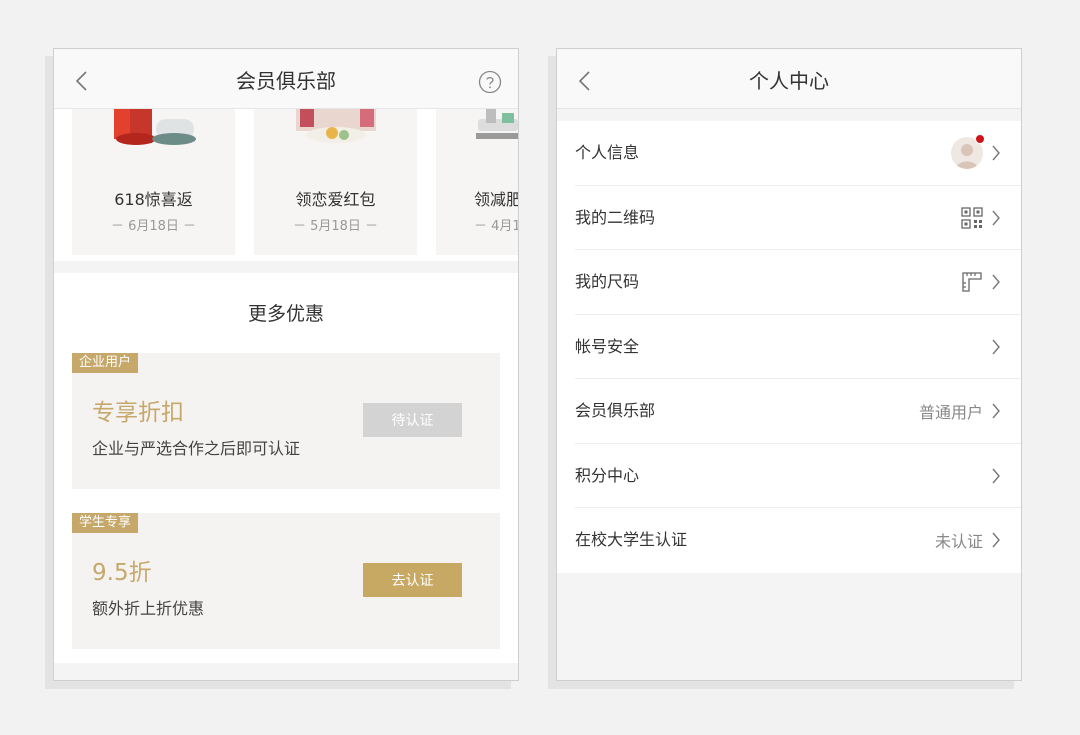  I want to click on menu-item-account-security: 帐号安全, so click(798, 347).